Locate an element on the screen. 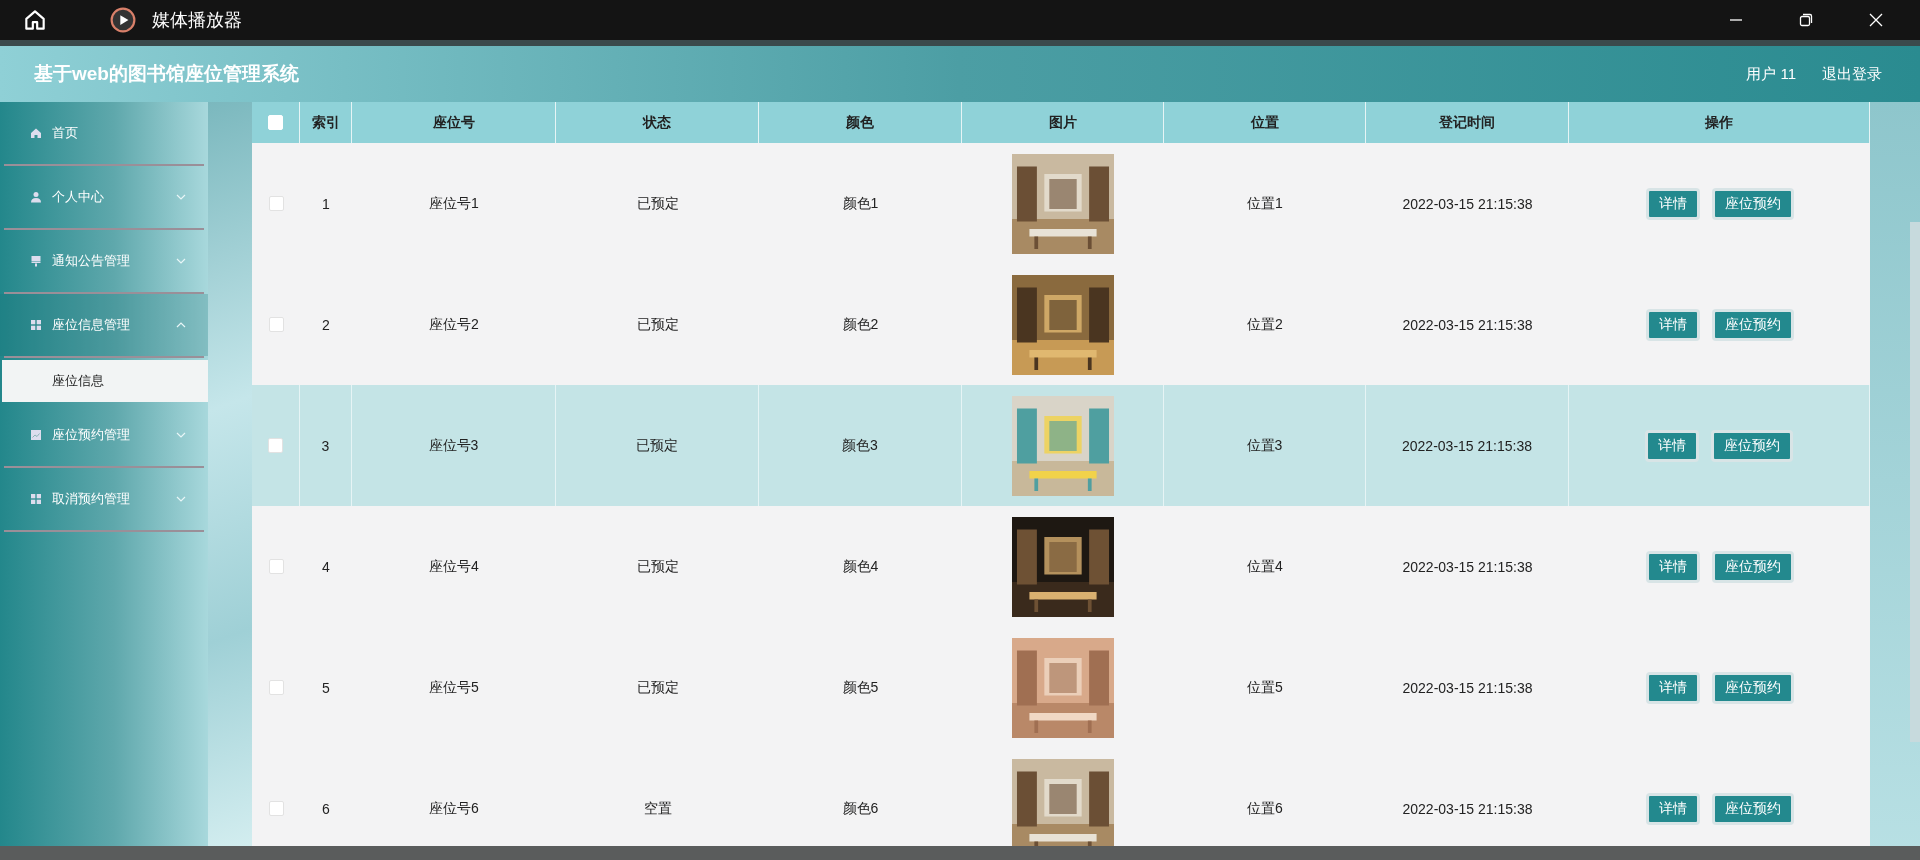  table-cell: 座位号2 is located at coordinates (454, 324).